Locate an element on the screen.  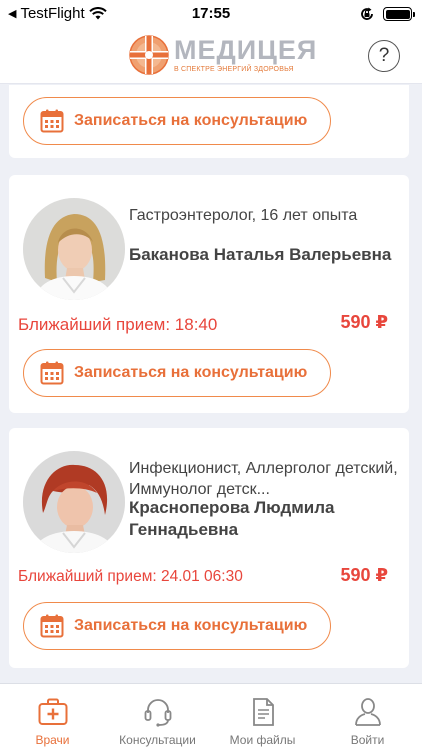
tab-login: Войти is located at coordinates (367, 717).